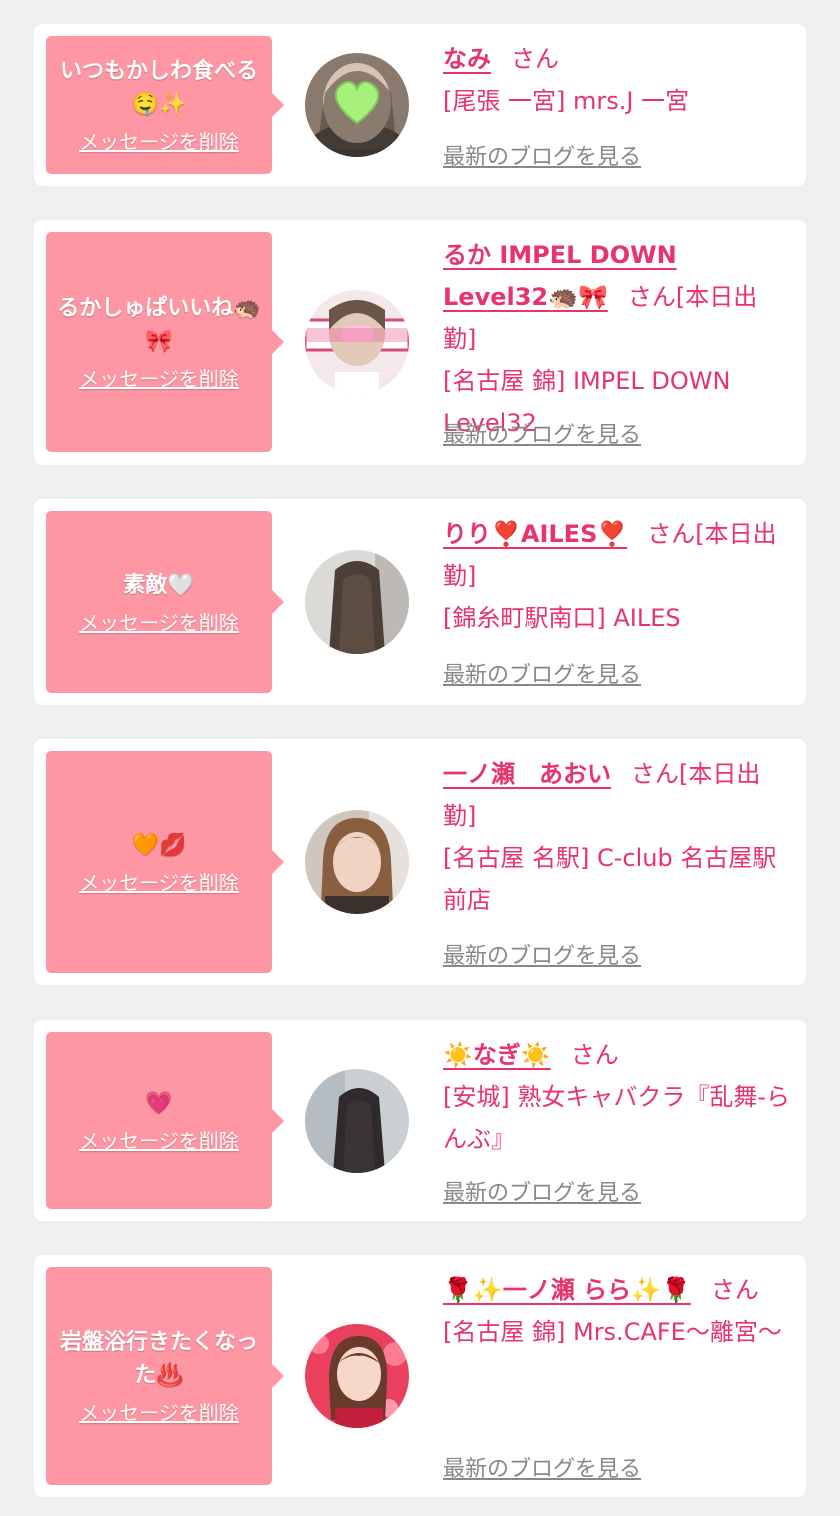 The height and width of the screenshot is (1516, 840). What do you see at coordinates (497, 1055) in the screenshot?
I see `cast-name-link: ☀️なぎ☀️` at bounding box center [497, 1055].